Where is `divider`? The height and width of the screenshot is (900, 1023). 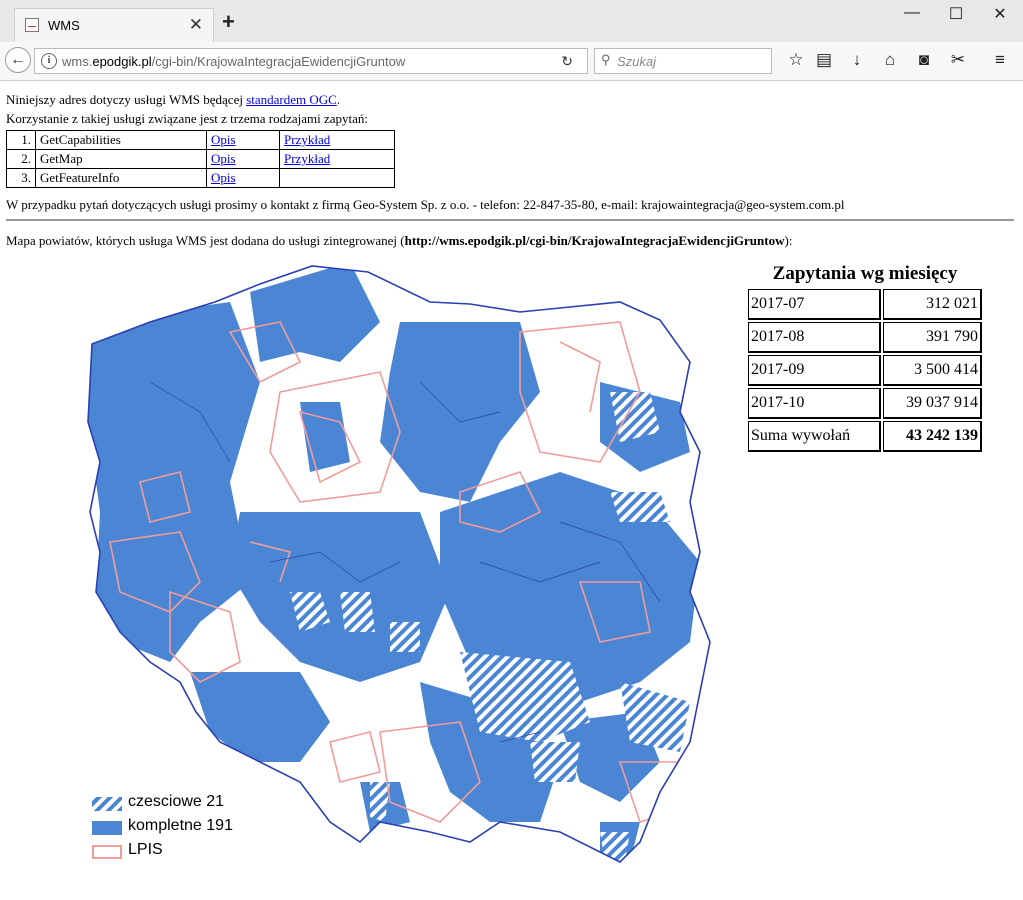 divider is located at coordinates (510, 220).